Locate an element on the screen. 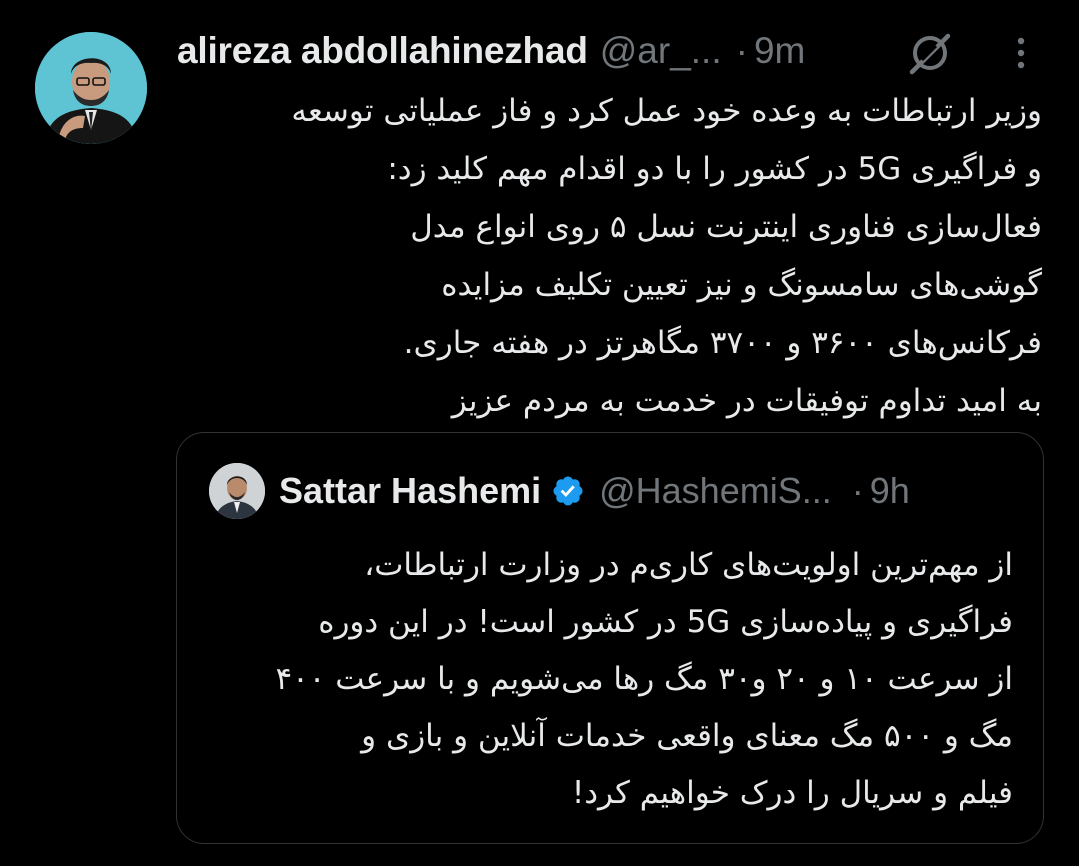 The image size is (1079, 866). quoted-author-avatar is located at coordinates (237, 491).